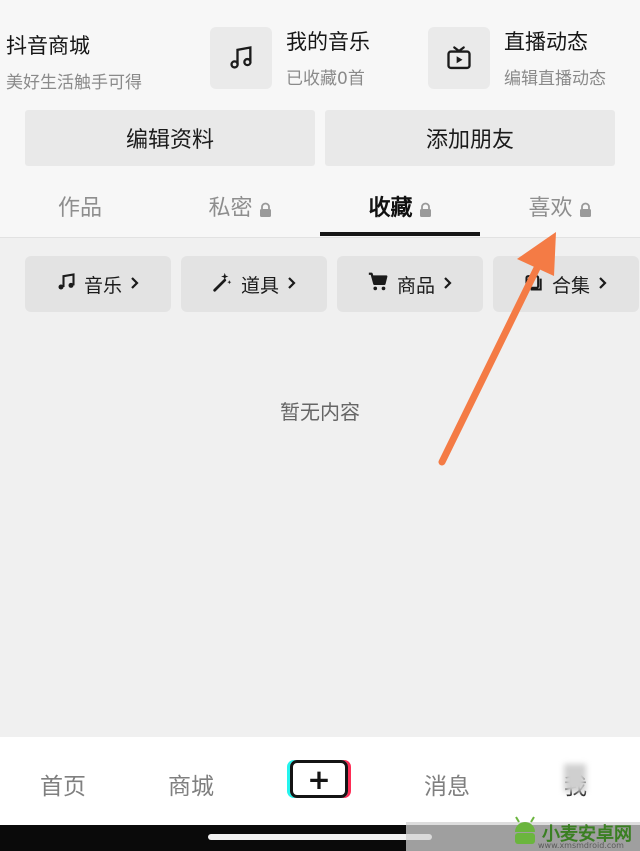  What do you see at coordinates (570, 285) in the screenshot?
I see `filter-label: 合集` at bounding box center [570, 285].